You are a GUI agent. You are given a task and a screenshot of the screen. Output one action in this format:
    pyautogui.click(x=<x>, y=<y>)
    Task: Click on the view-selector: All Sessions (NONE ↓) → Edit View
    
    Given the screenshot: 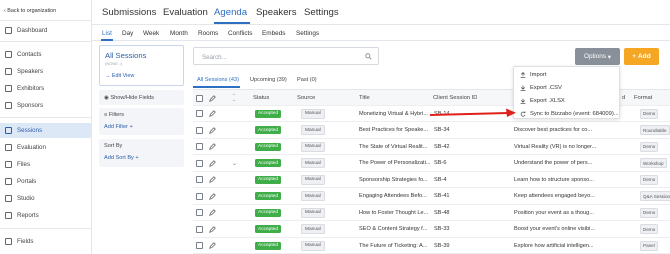 What is the action you would take?
    pyautogui.click(x=141, y=65)
    